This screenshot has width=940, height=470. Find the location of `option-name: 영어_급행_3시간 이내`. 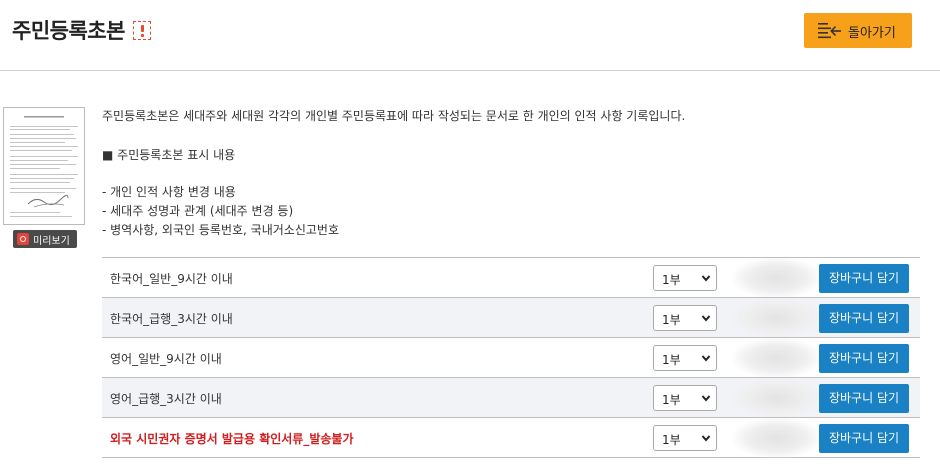

option-name: 영어_급행_3시간 이내 is located at coordinates (166, 399).